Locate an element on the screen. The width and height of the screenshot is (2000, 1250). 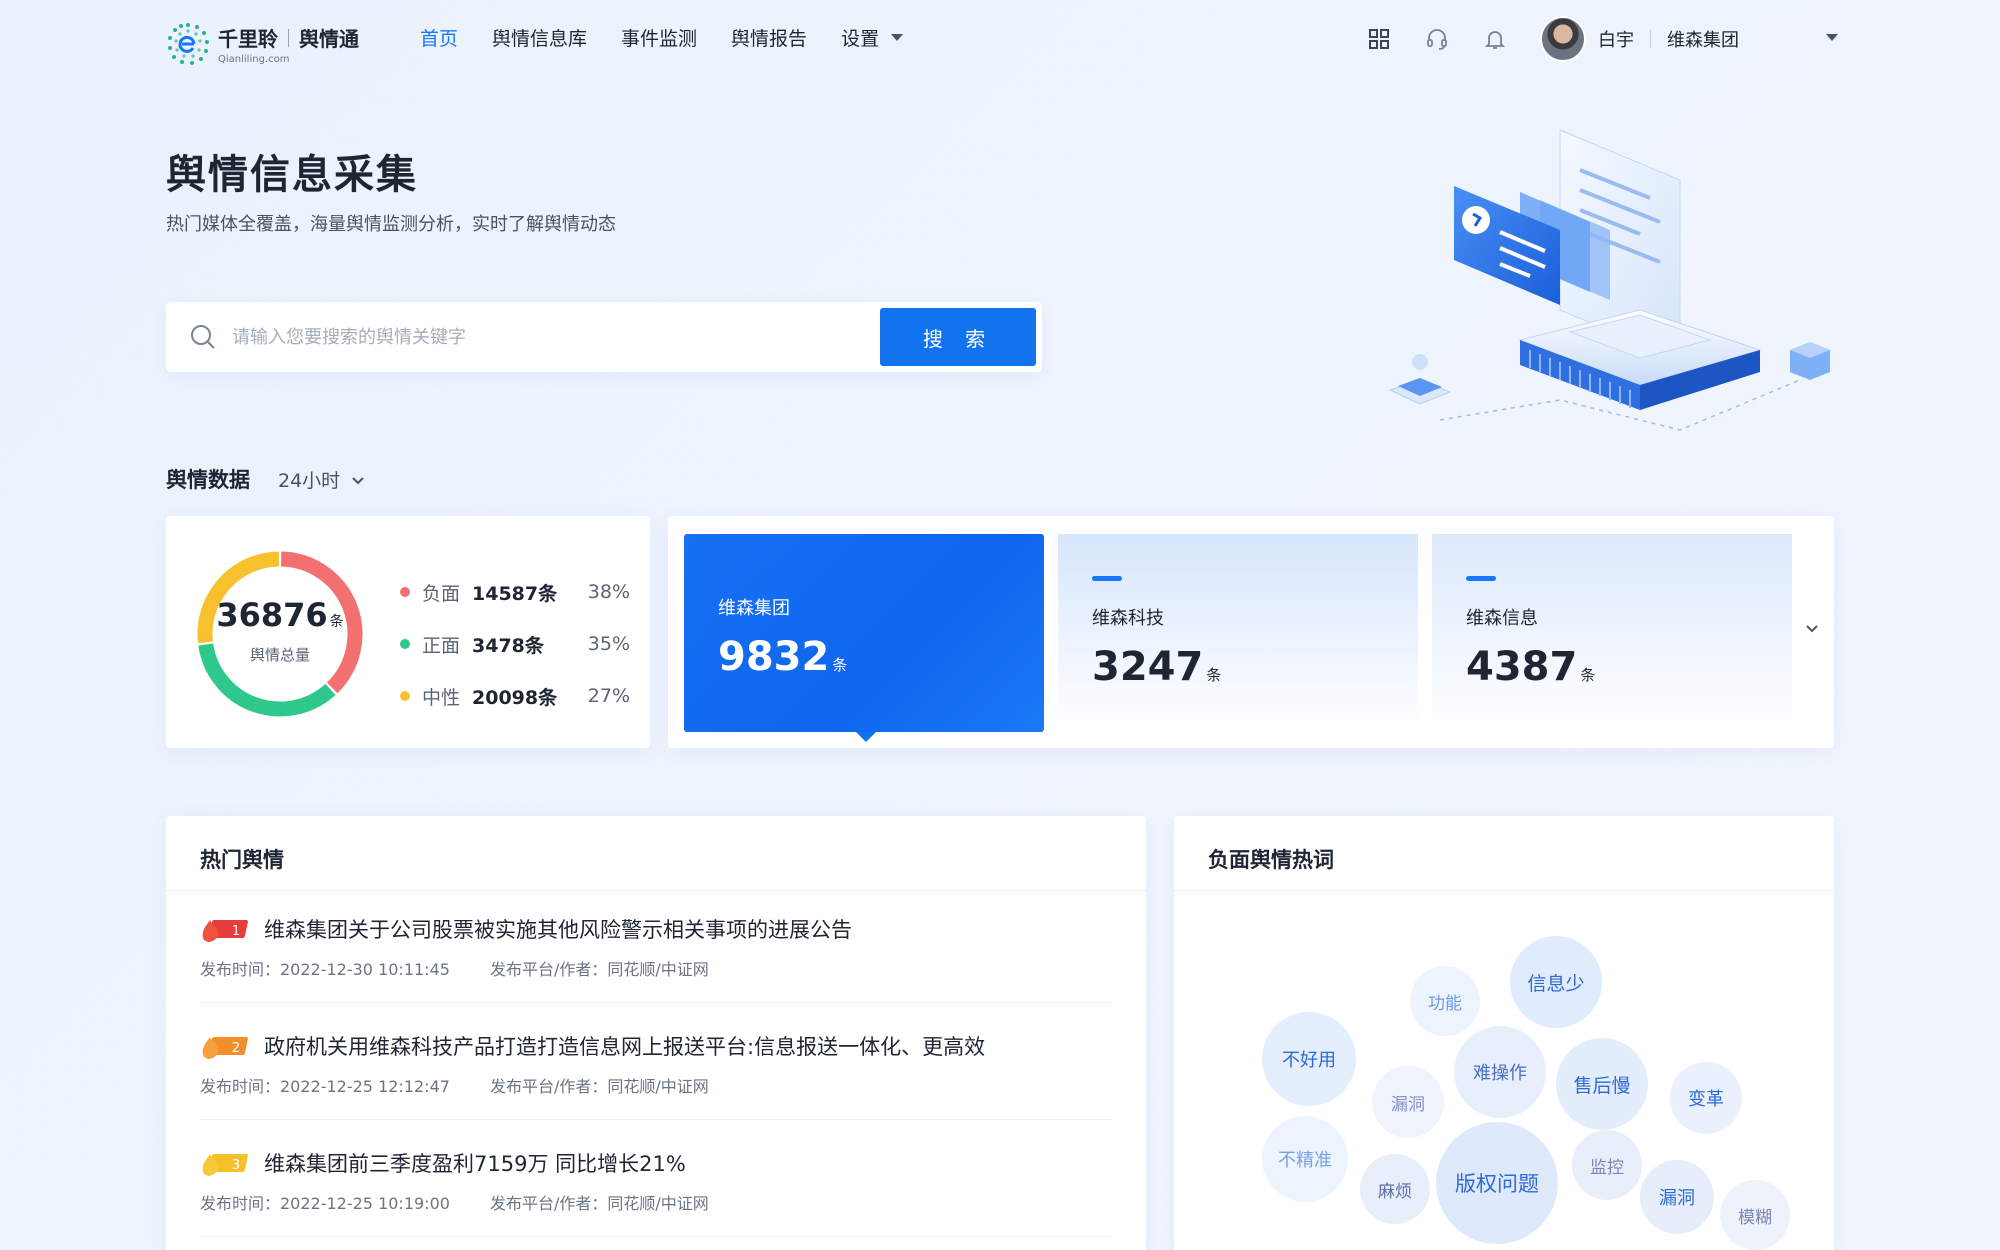
sentiment-donut-chart is located at coordinates (280, 634).